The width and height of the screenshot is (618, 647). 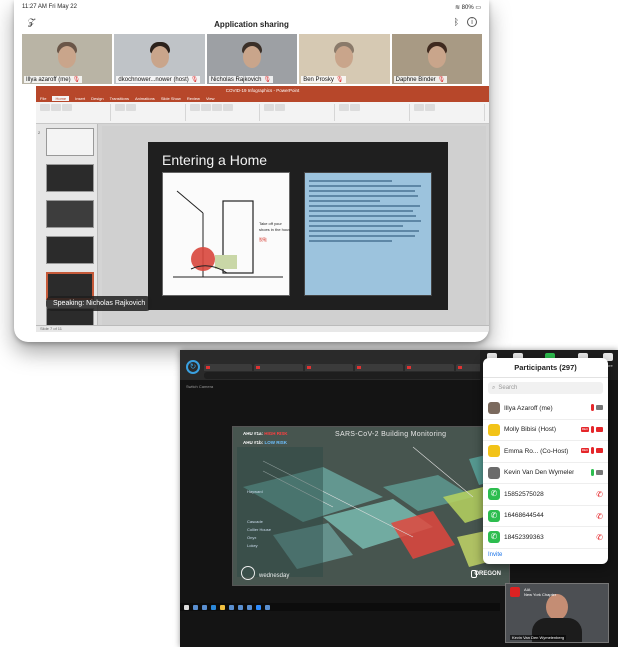 I want to click on bold-icon, so click(x=194, y=107).